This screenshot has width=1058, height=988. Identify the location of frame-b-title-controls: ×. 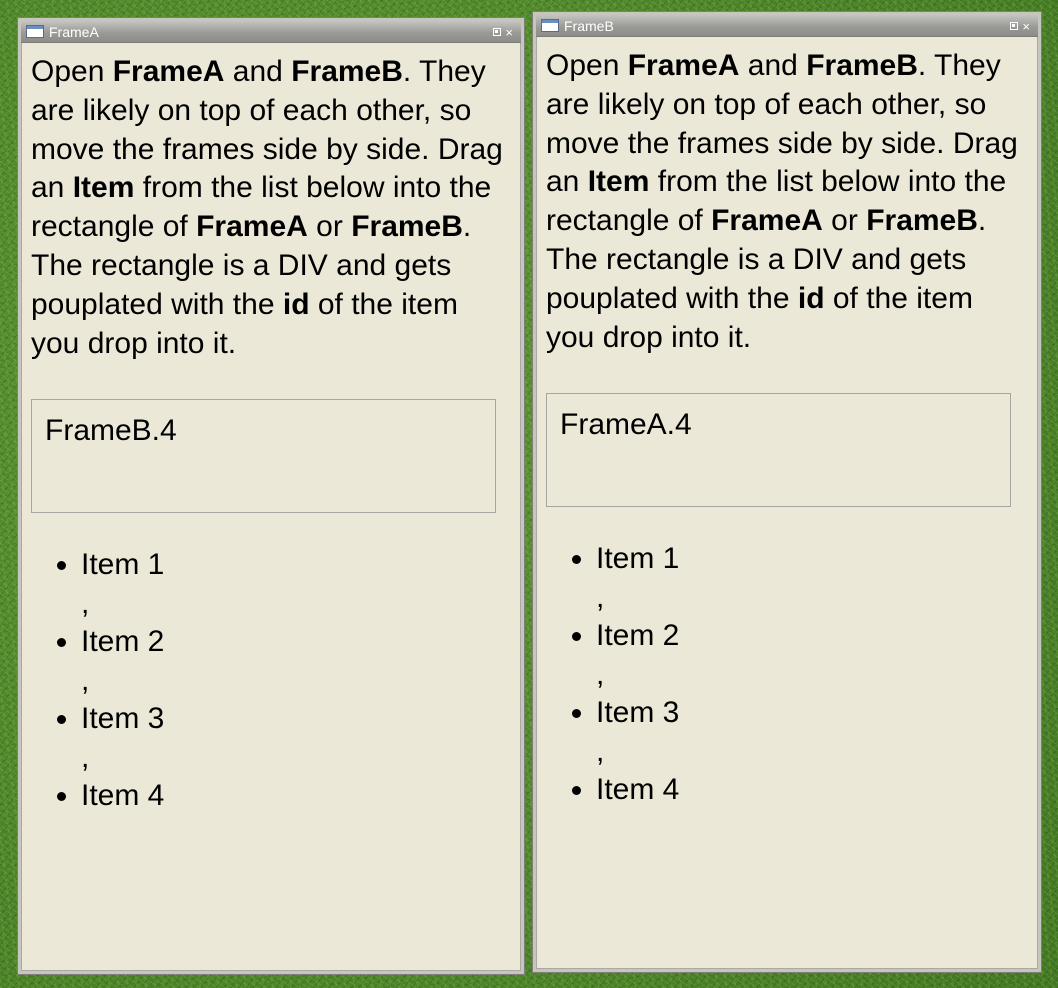
(1020, 26).